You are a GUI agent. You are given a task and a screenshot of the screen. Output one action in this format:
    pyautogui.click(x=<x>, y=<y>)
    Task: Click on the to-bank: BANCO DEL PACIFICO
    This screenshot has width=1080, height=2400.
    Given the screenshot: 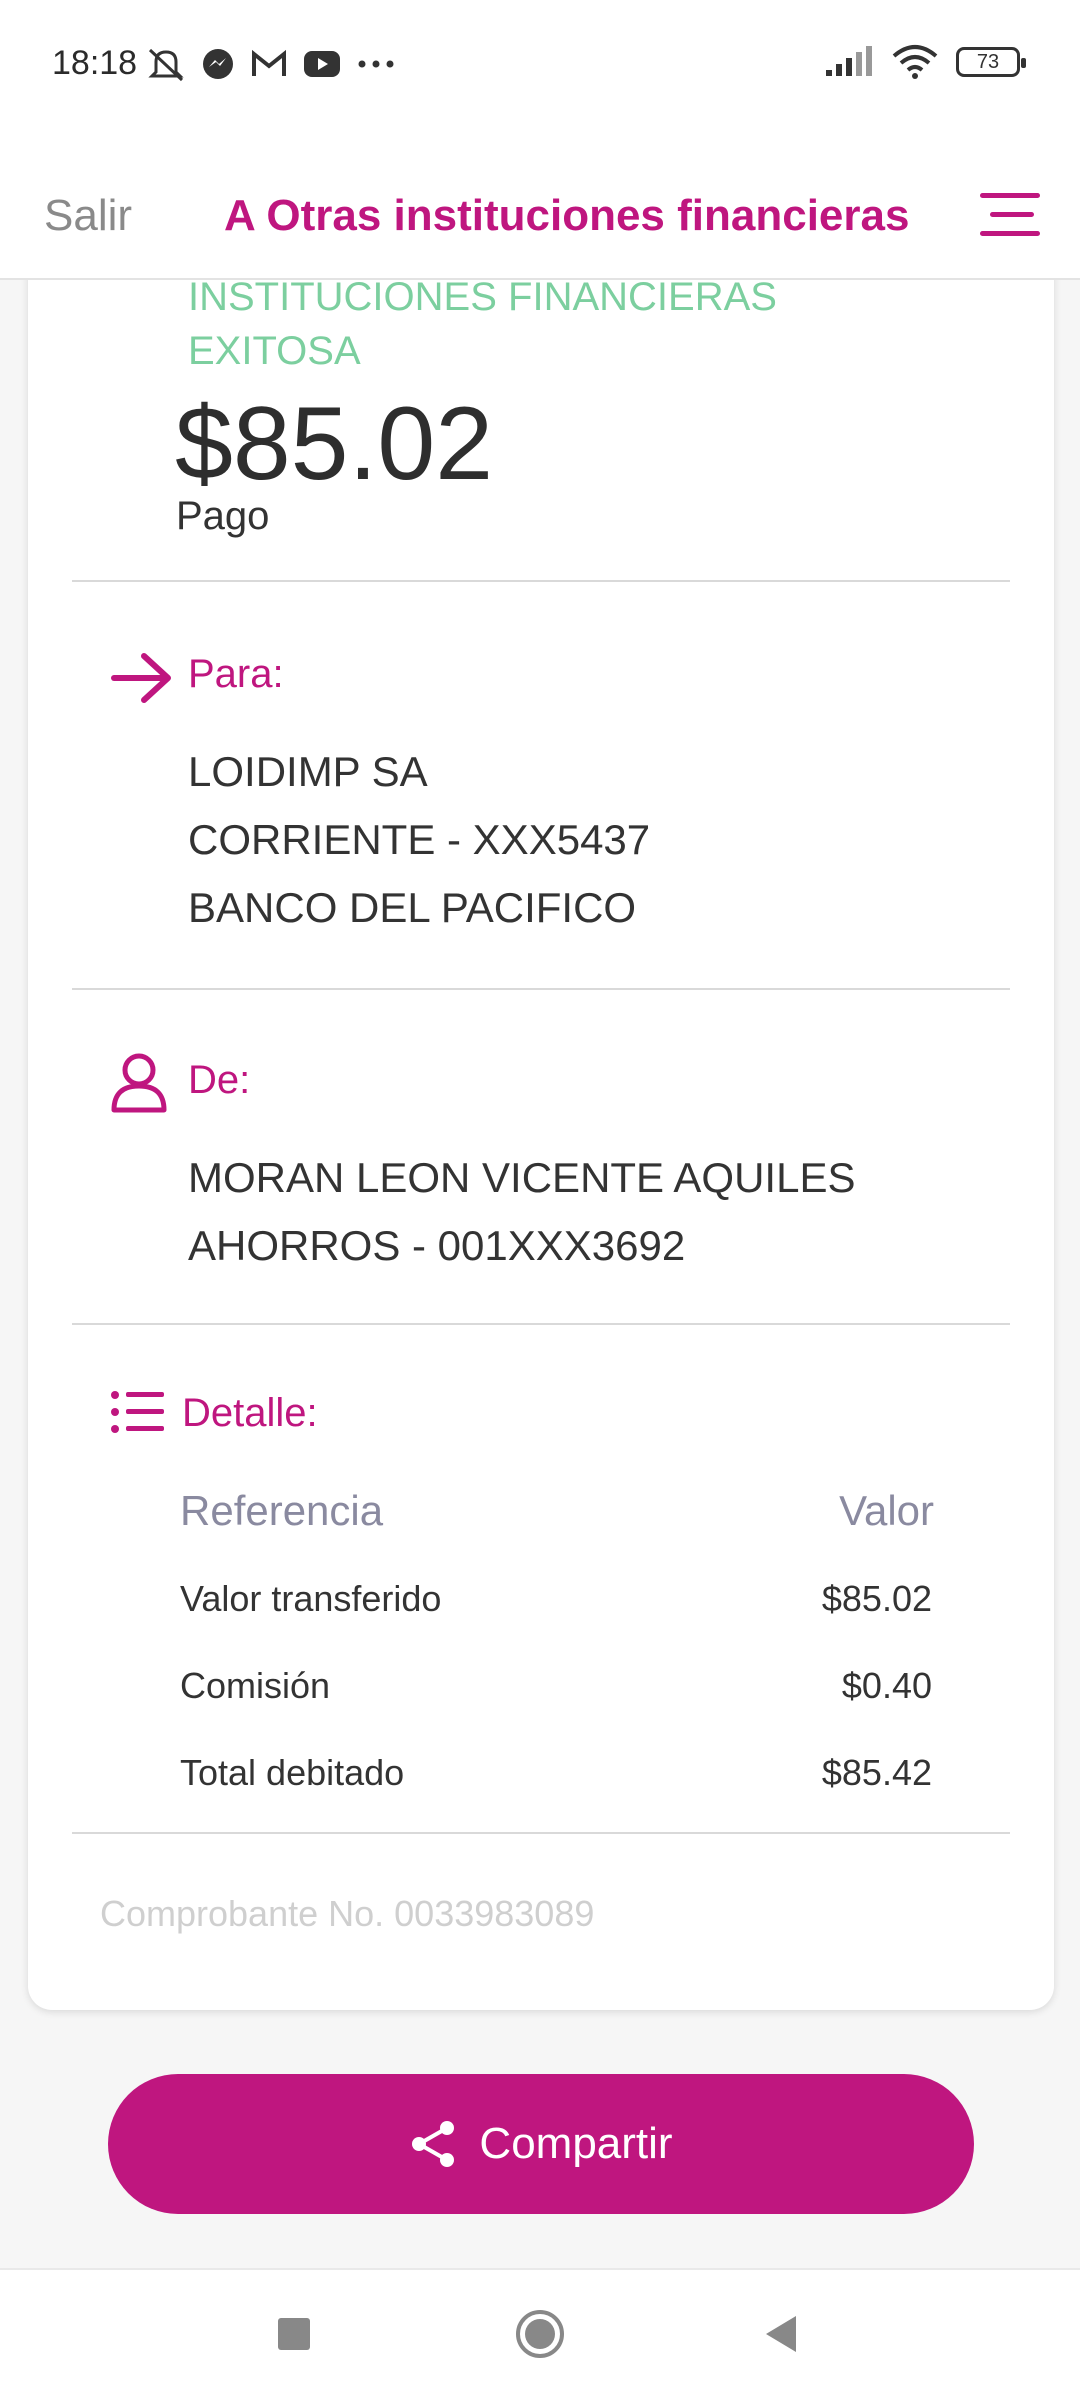 What is the action you would take?
    pyautogui.click(x=412, y=907)
    